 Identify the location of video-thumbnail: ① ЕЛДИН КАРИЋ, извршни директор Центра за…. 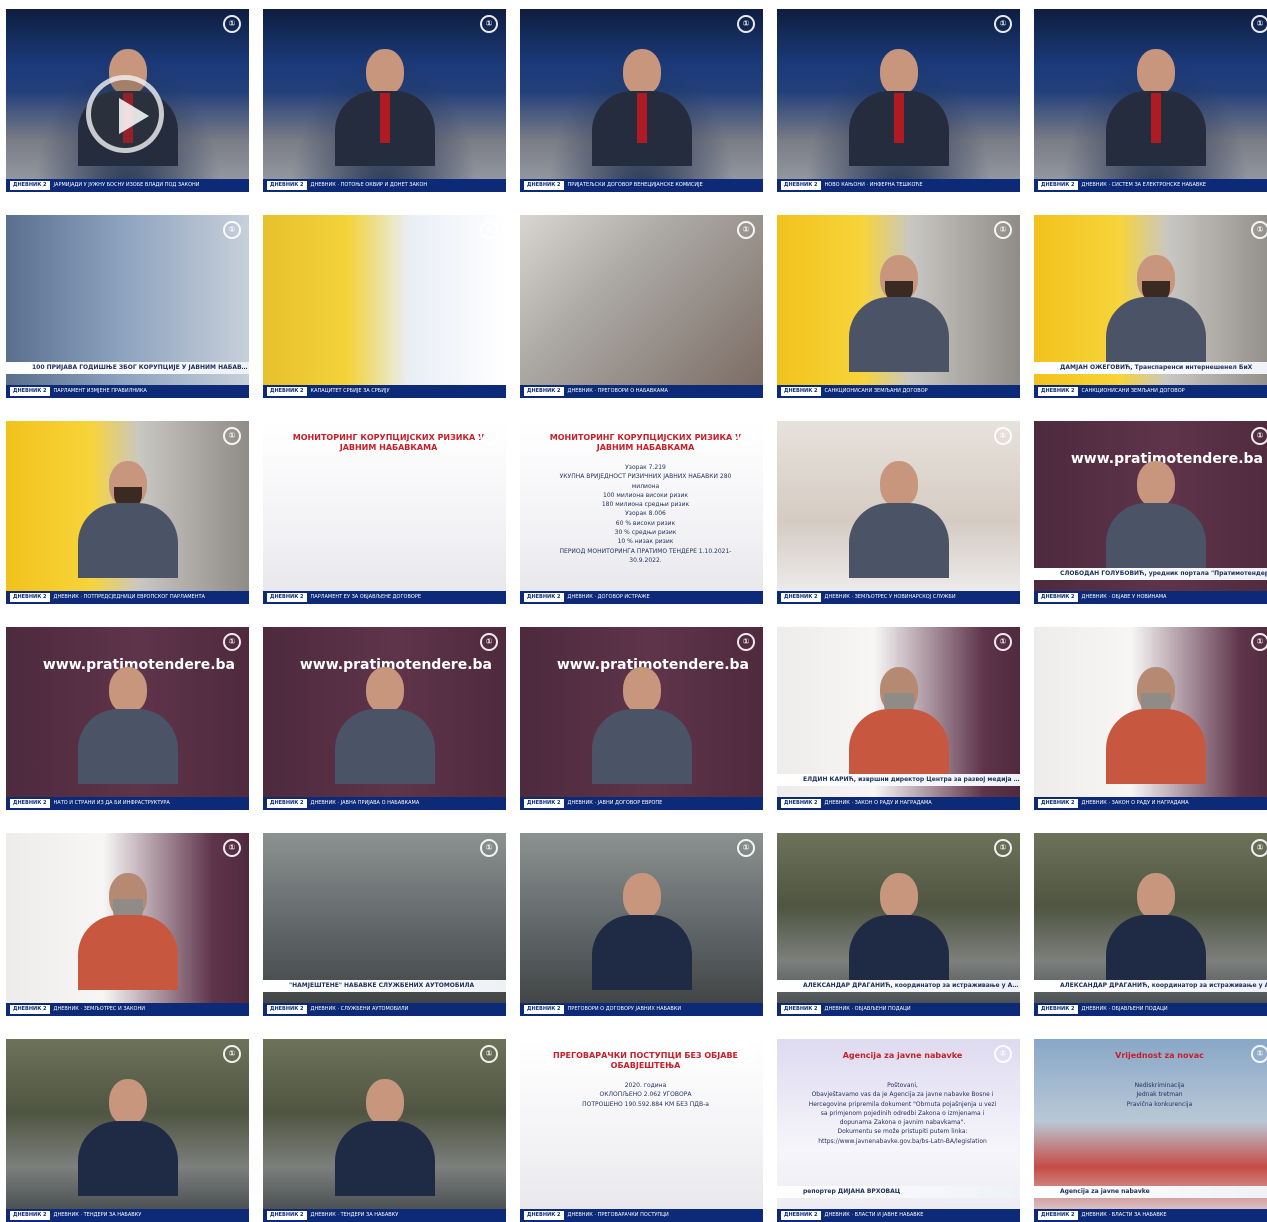
(898, 718).